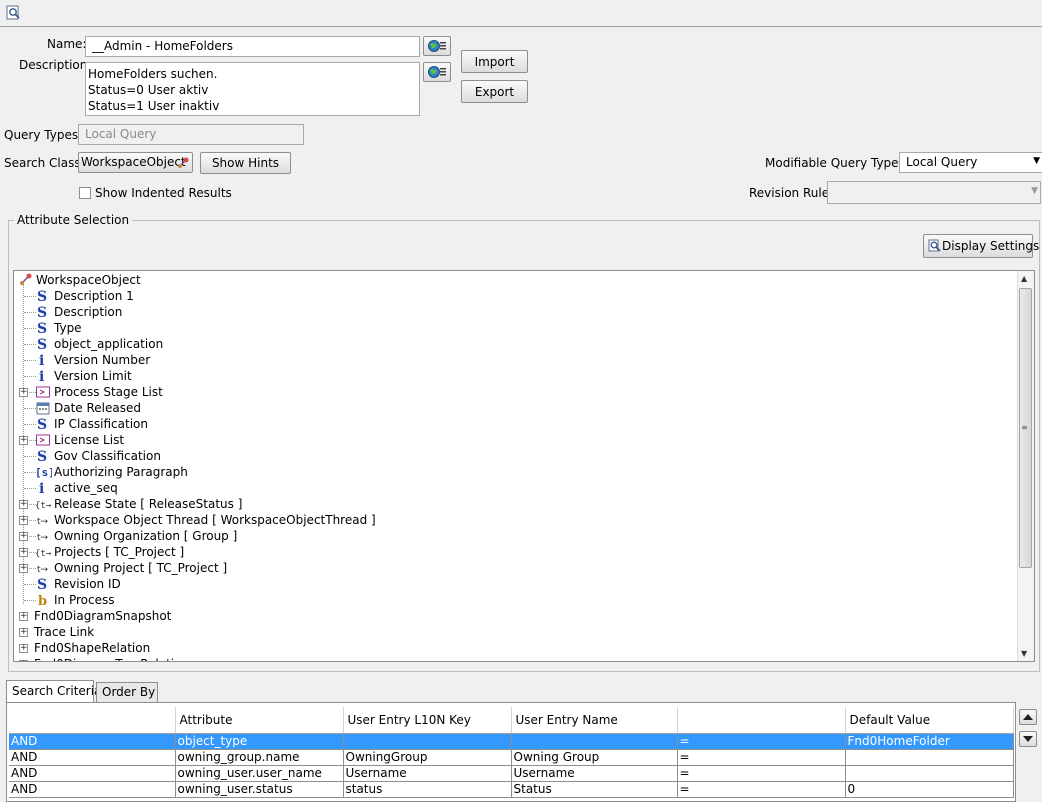 This screenshot has height=802, width=1042. Describe the element at coordinates (427, 789) in the screenshot. I see `table-cell: status` at that location.